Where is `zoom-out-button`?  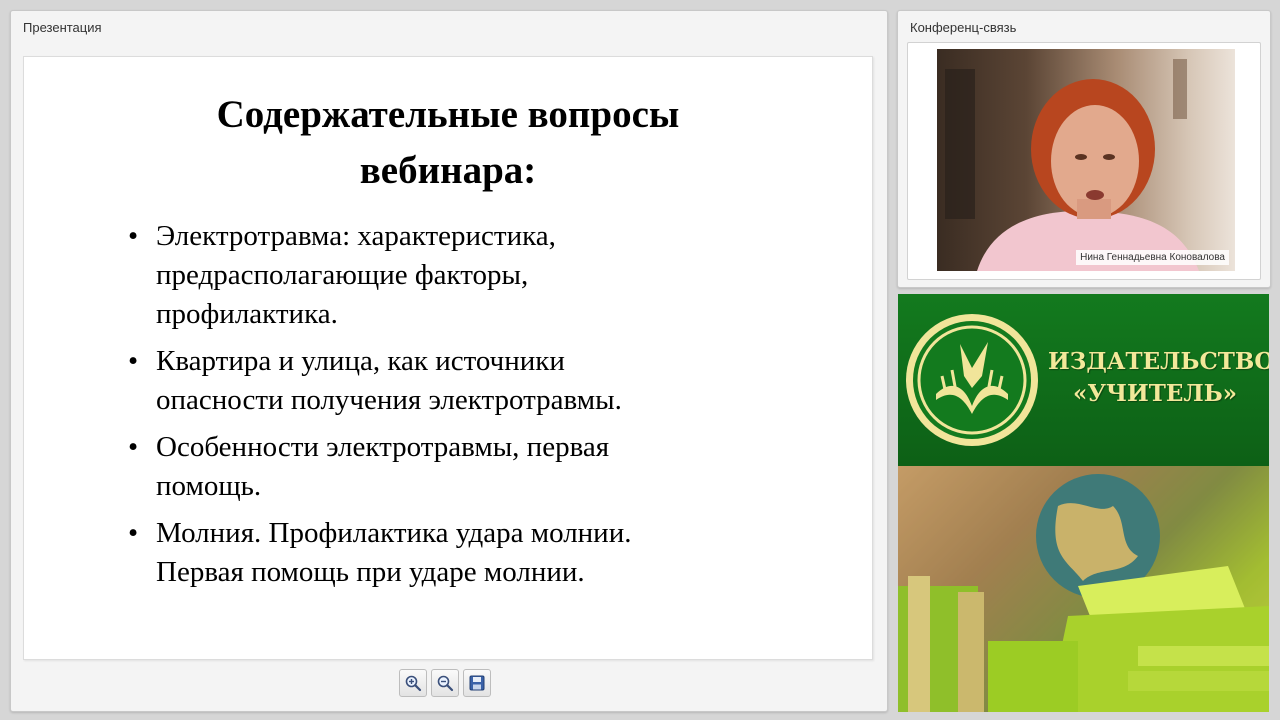
zoom-out-button is located at coordinates (445, 683).